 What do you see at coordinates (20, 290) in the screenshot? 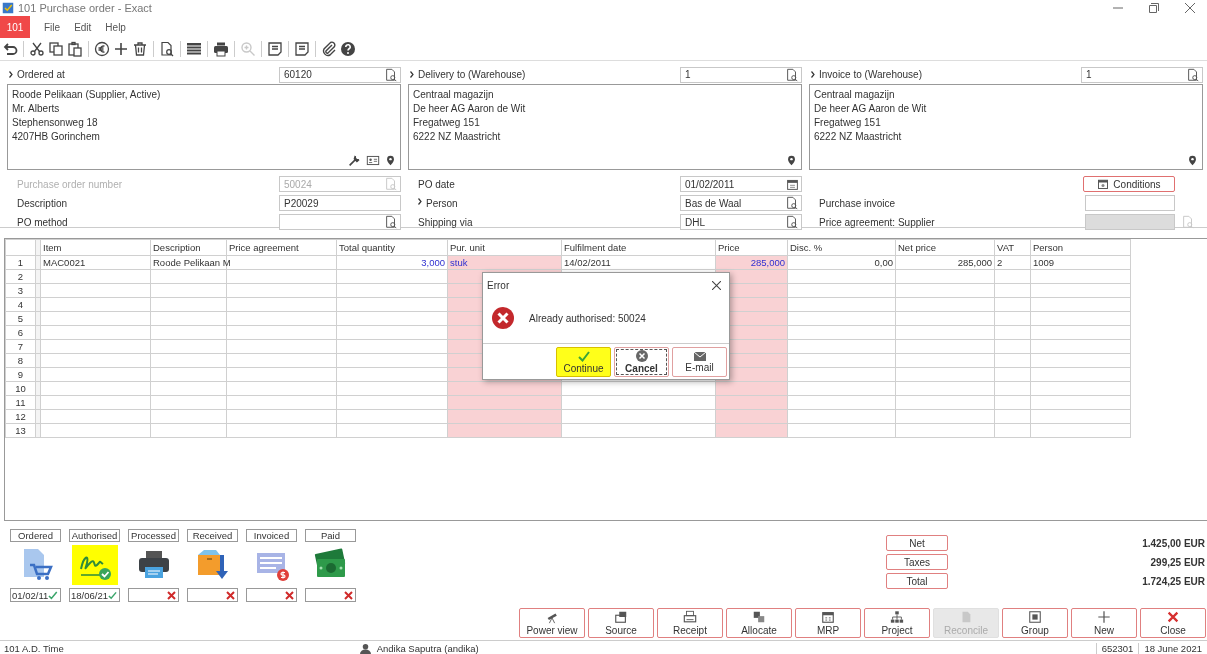
I see `row-number: 3` at bounding box center [20, 290].